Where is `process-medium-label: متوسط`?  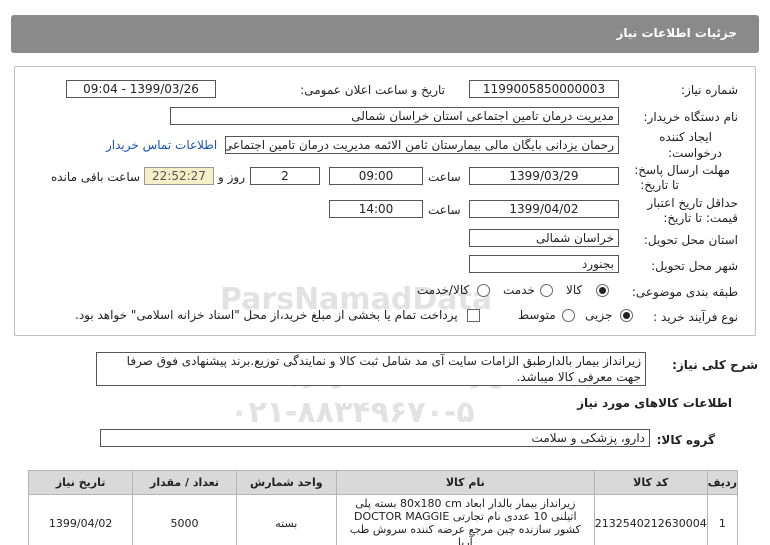
process-medium-label: متوسط is located at coordinates (537, 315).